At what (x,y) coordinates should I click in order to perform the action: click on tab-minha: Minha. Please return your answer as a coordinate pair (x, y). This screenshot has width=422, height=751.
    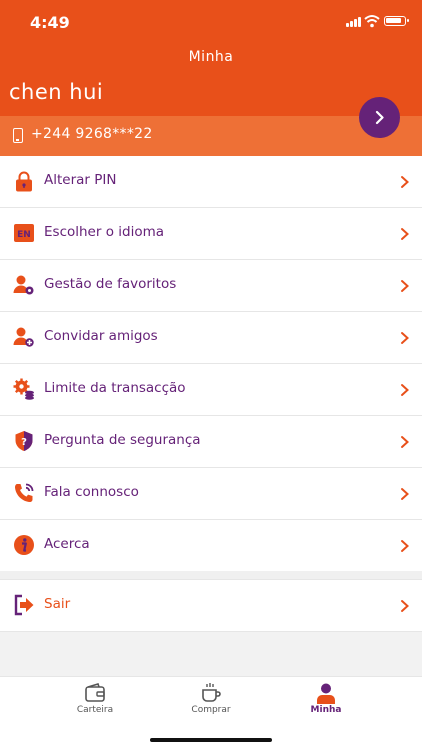
    Looking at the image, I should click on (326, 701).